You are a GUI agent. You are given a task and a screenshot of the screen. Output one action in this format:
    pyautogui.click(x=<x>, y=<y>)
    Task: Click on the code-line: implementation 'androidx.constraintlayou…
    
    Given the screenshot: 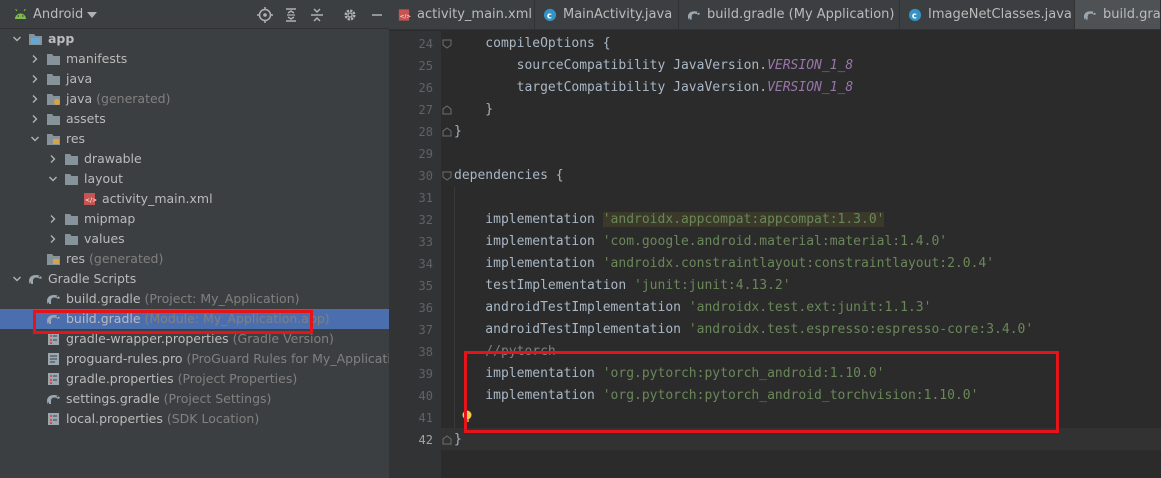 What is the action you would take?
    pyautogui.click(x=724, y=264)
    